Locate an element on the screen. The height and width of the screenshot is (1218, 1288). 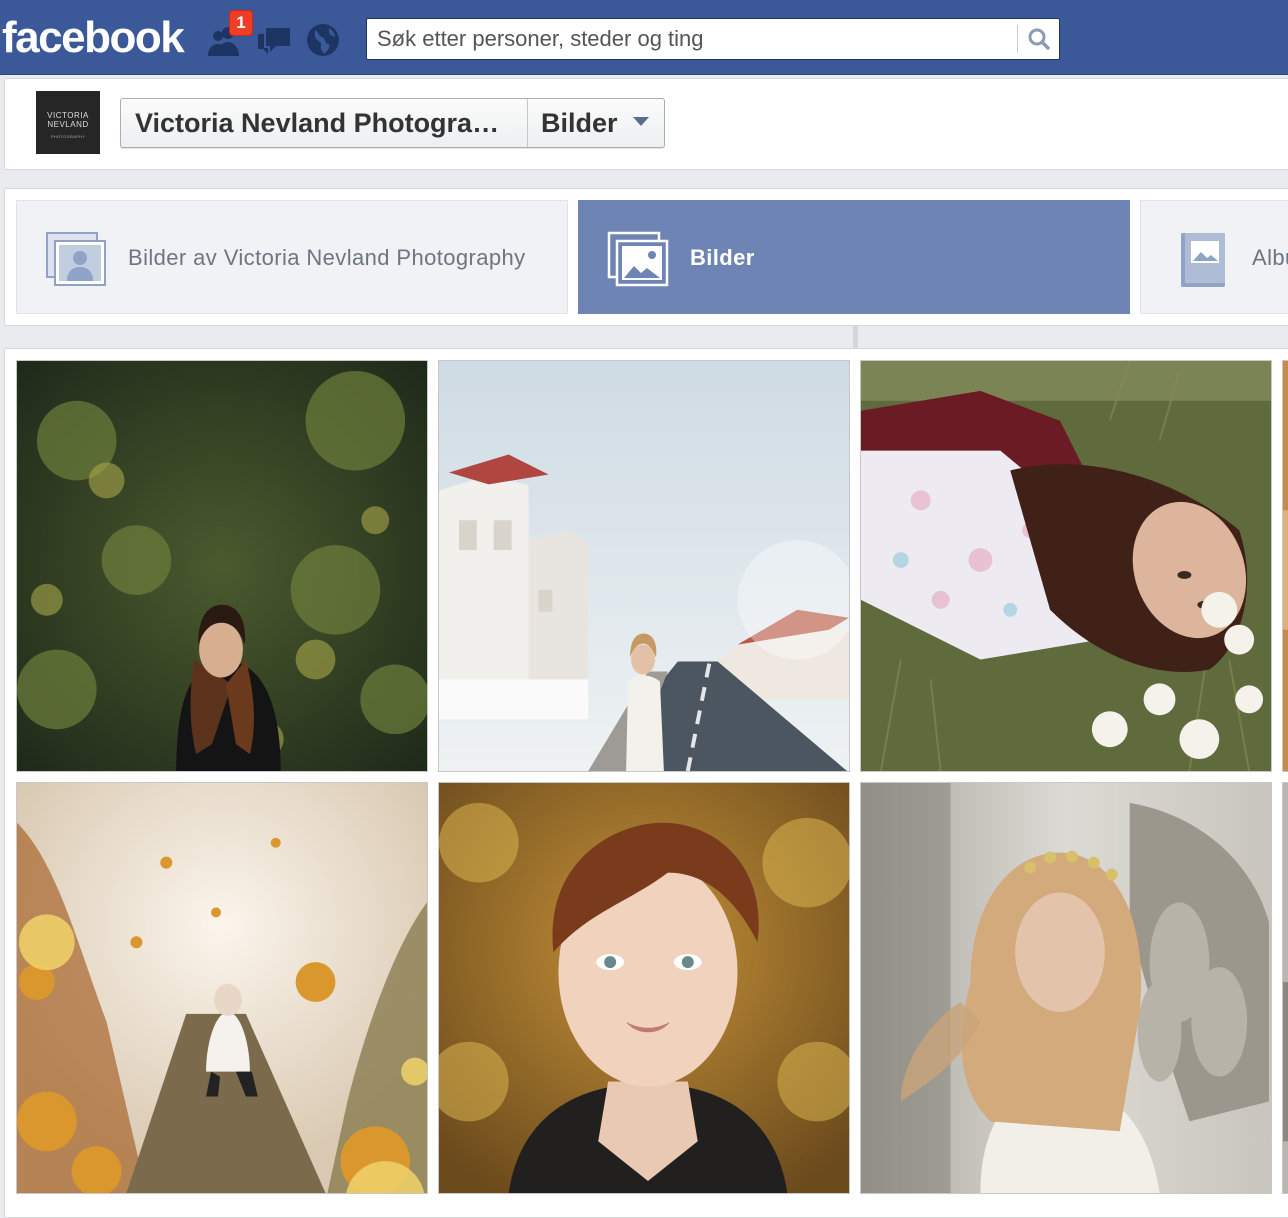
photo-woman-lying-in-grass is located at coordinates (1066, 566).